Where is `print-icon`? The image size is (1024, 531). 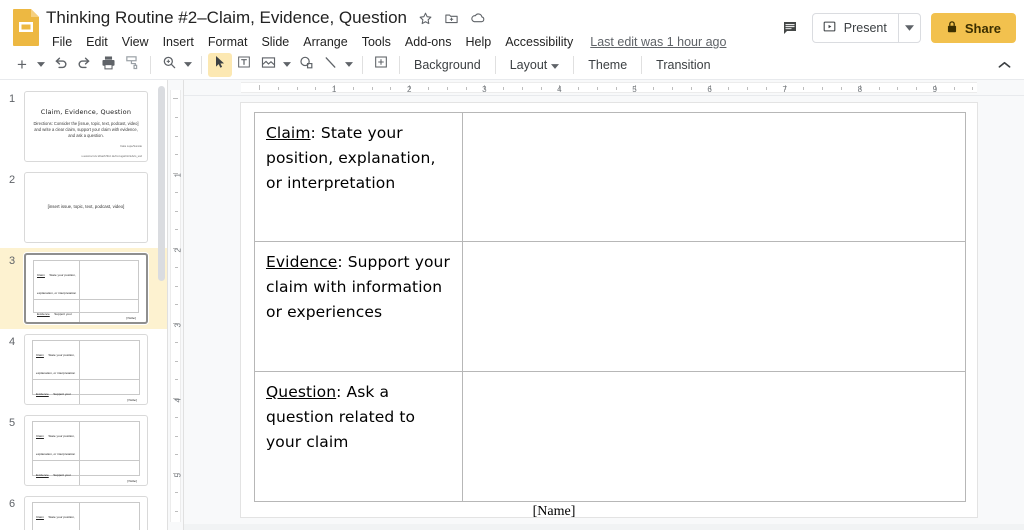
print-icon is located at coordinates (108, 65).